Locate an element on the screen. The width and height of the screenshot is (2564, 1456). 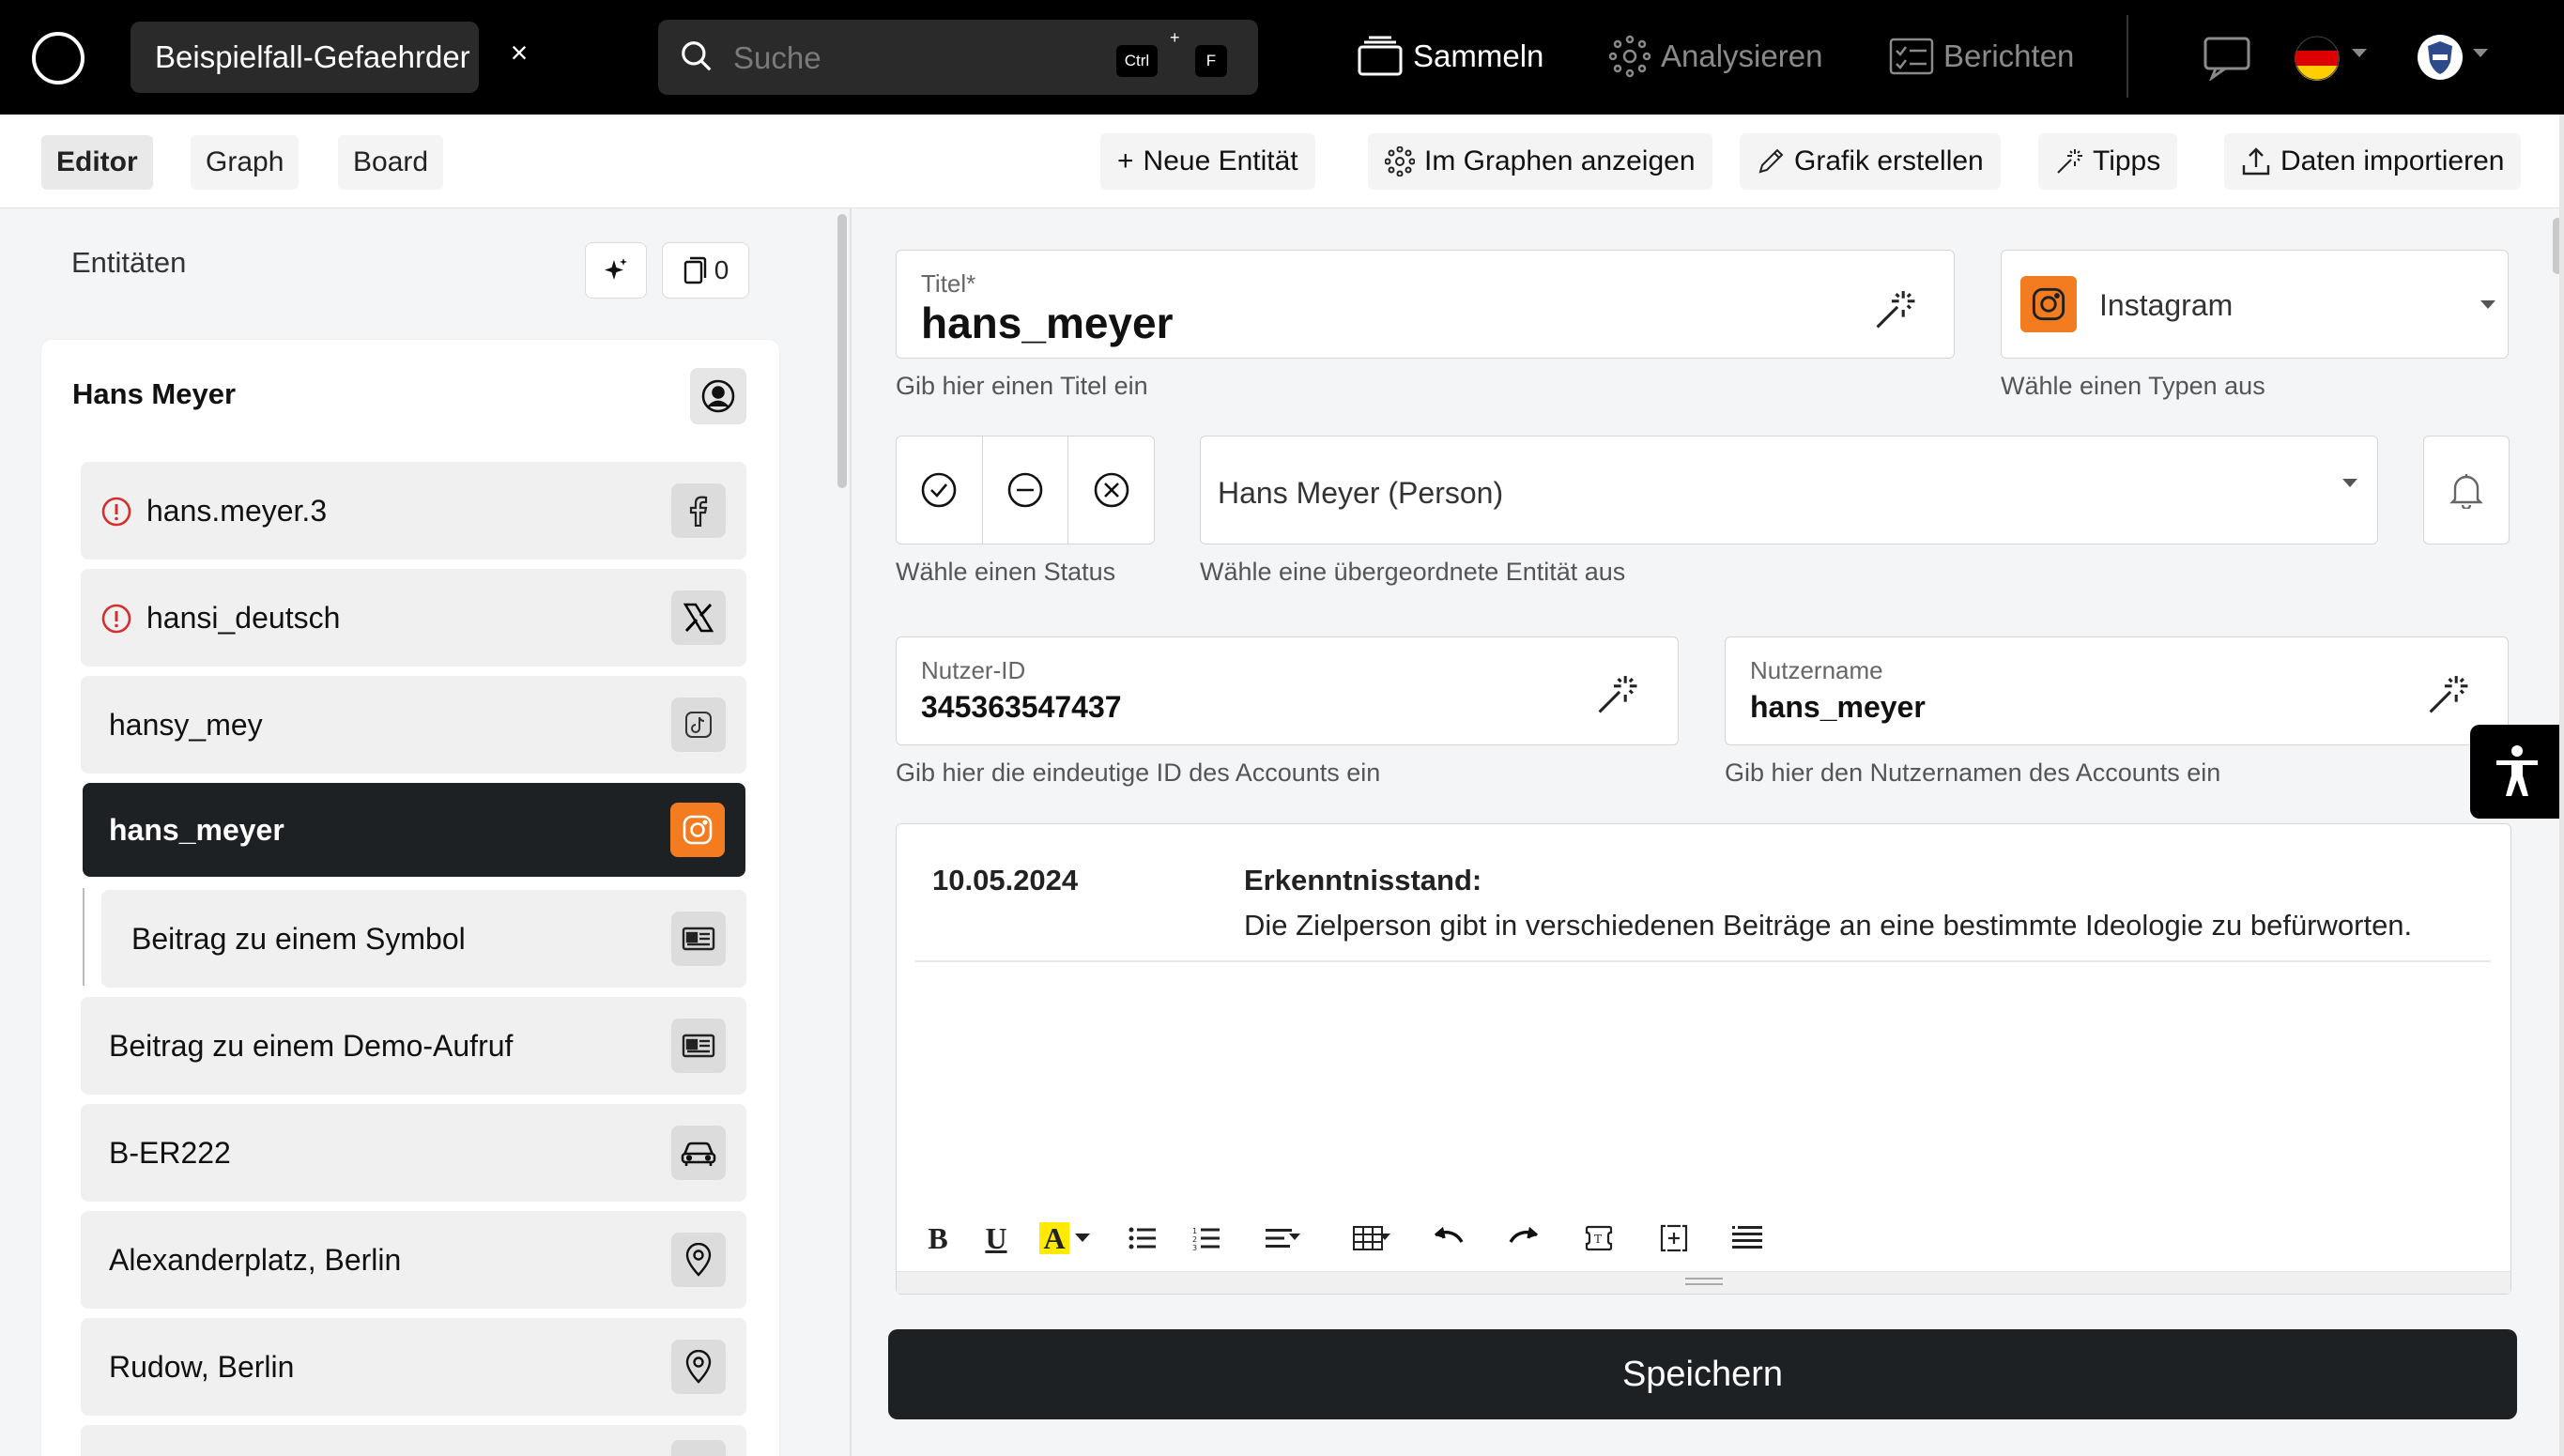
bullet-list-button is located at coordinates (1143, 1238).